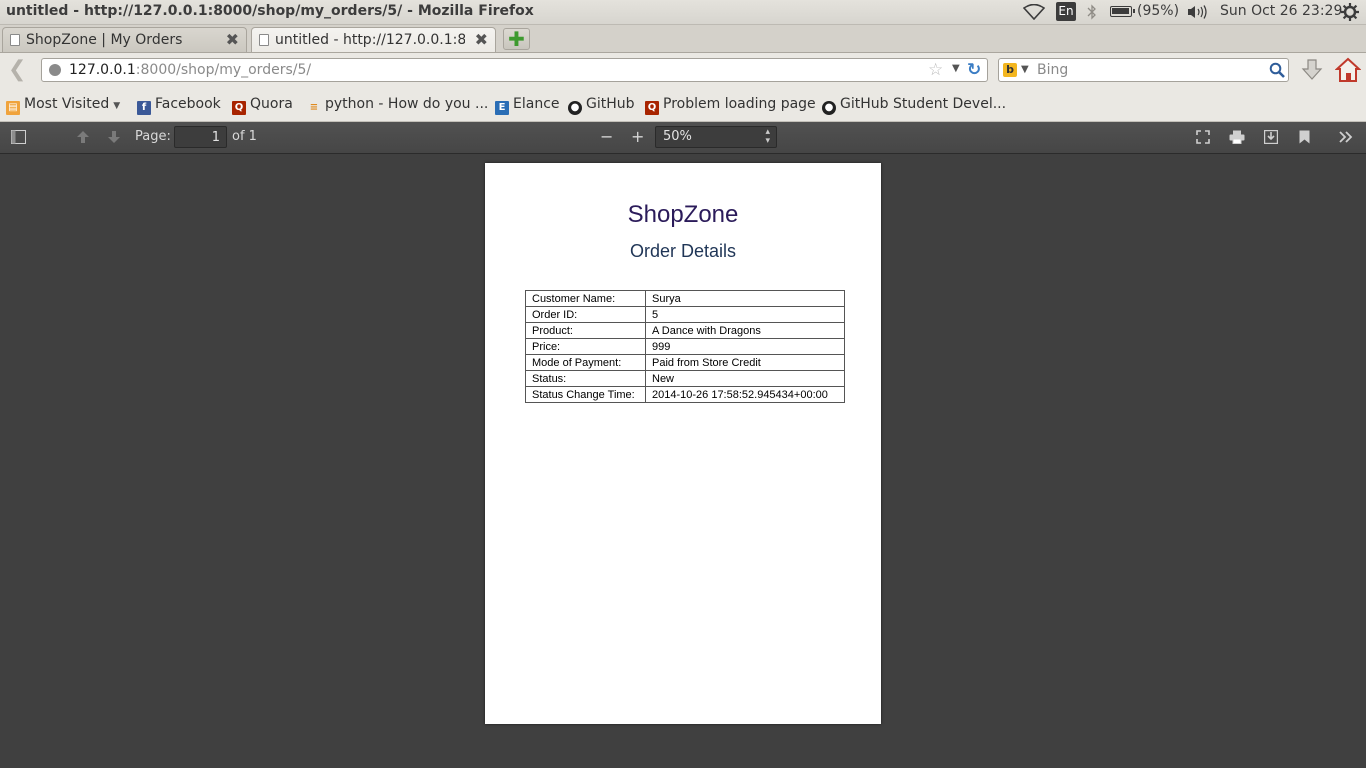  Describe the element at coordinates (606, 136) in the screenshot. I see `zoom-out-button: −` at that location.